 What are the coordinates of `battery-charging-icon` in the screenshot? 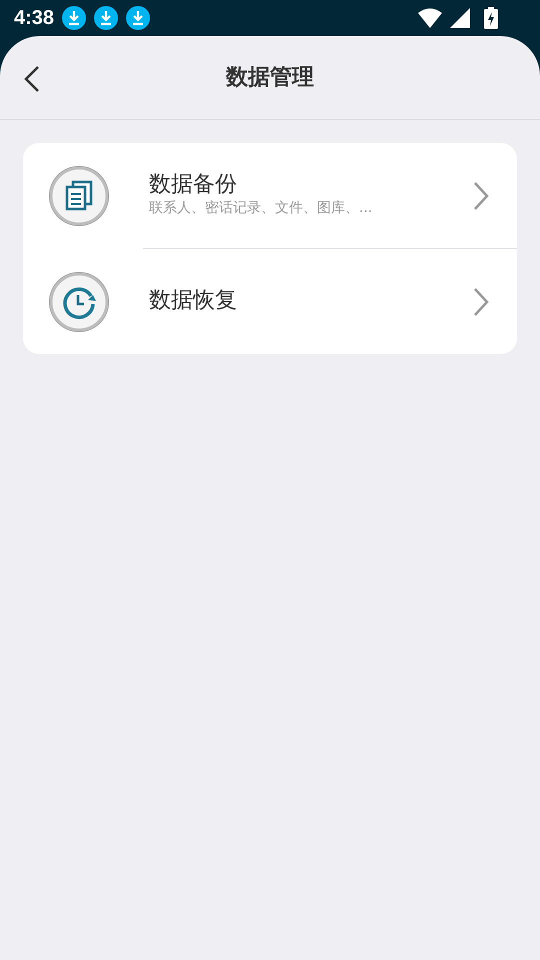 It's located at (491, 18).